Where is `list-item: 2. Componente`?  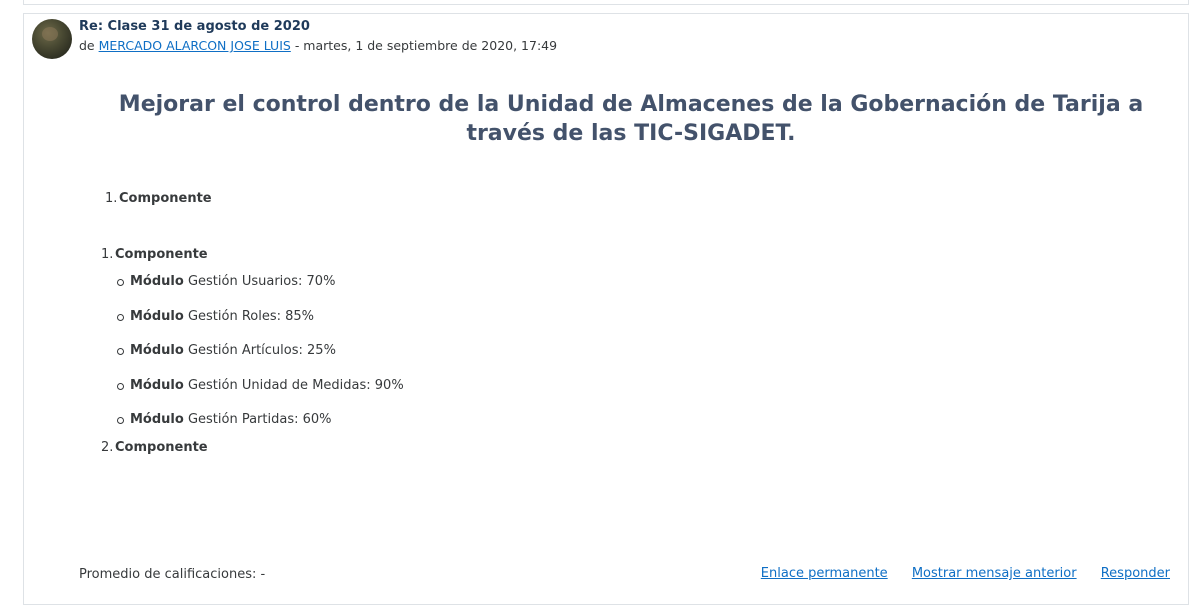 list-item: 2. Componente is located at coordinates (252, 448).